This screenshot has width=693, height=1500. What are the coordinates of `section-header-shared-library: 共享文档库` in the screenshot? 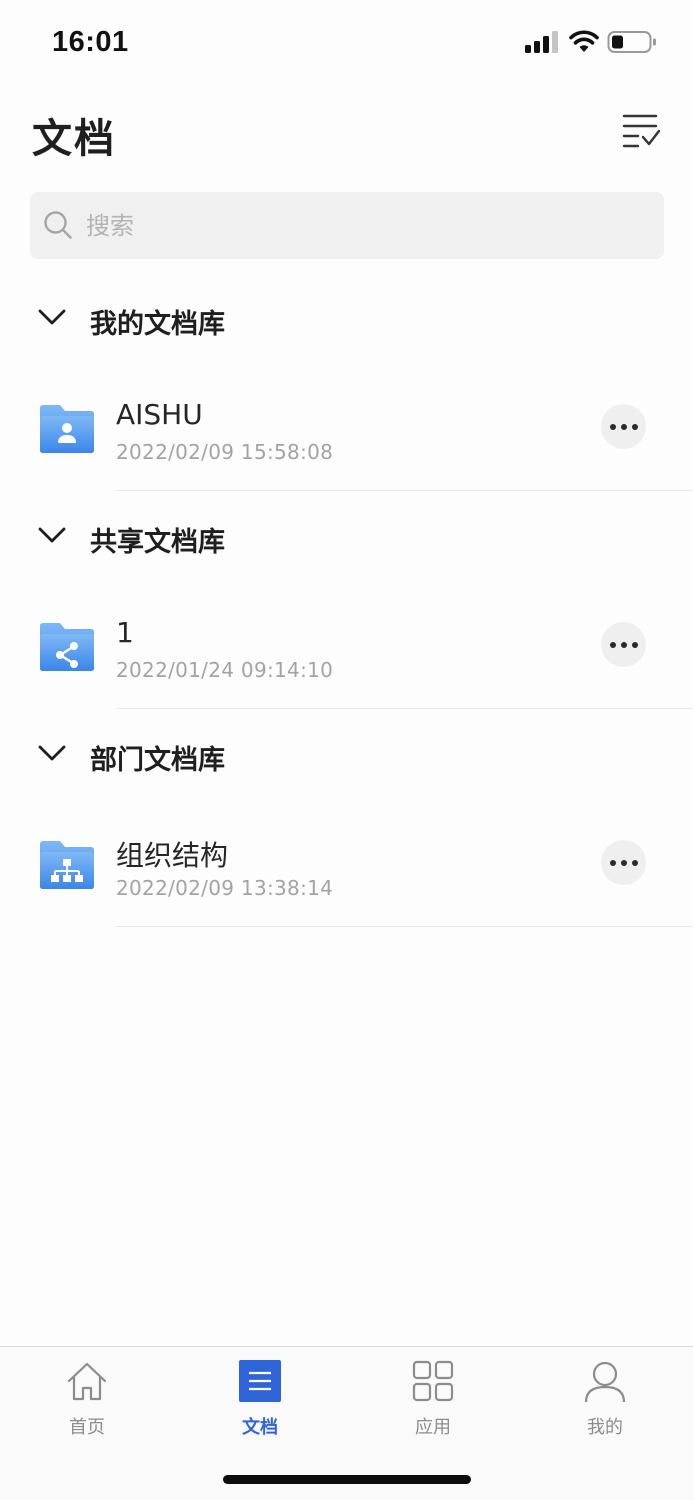 It's located at (346, 536).